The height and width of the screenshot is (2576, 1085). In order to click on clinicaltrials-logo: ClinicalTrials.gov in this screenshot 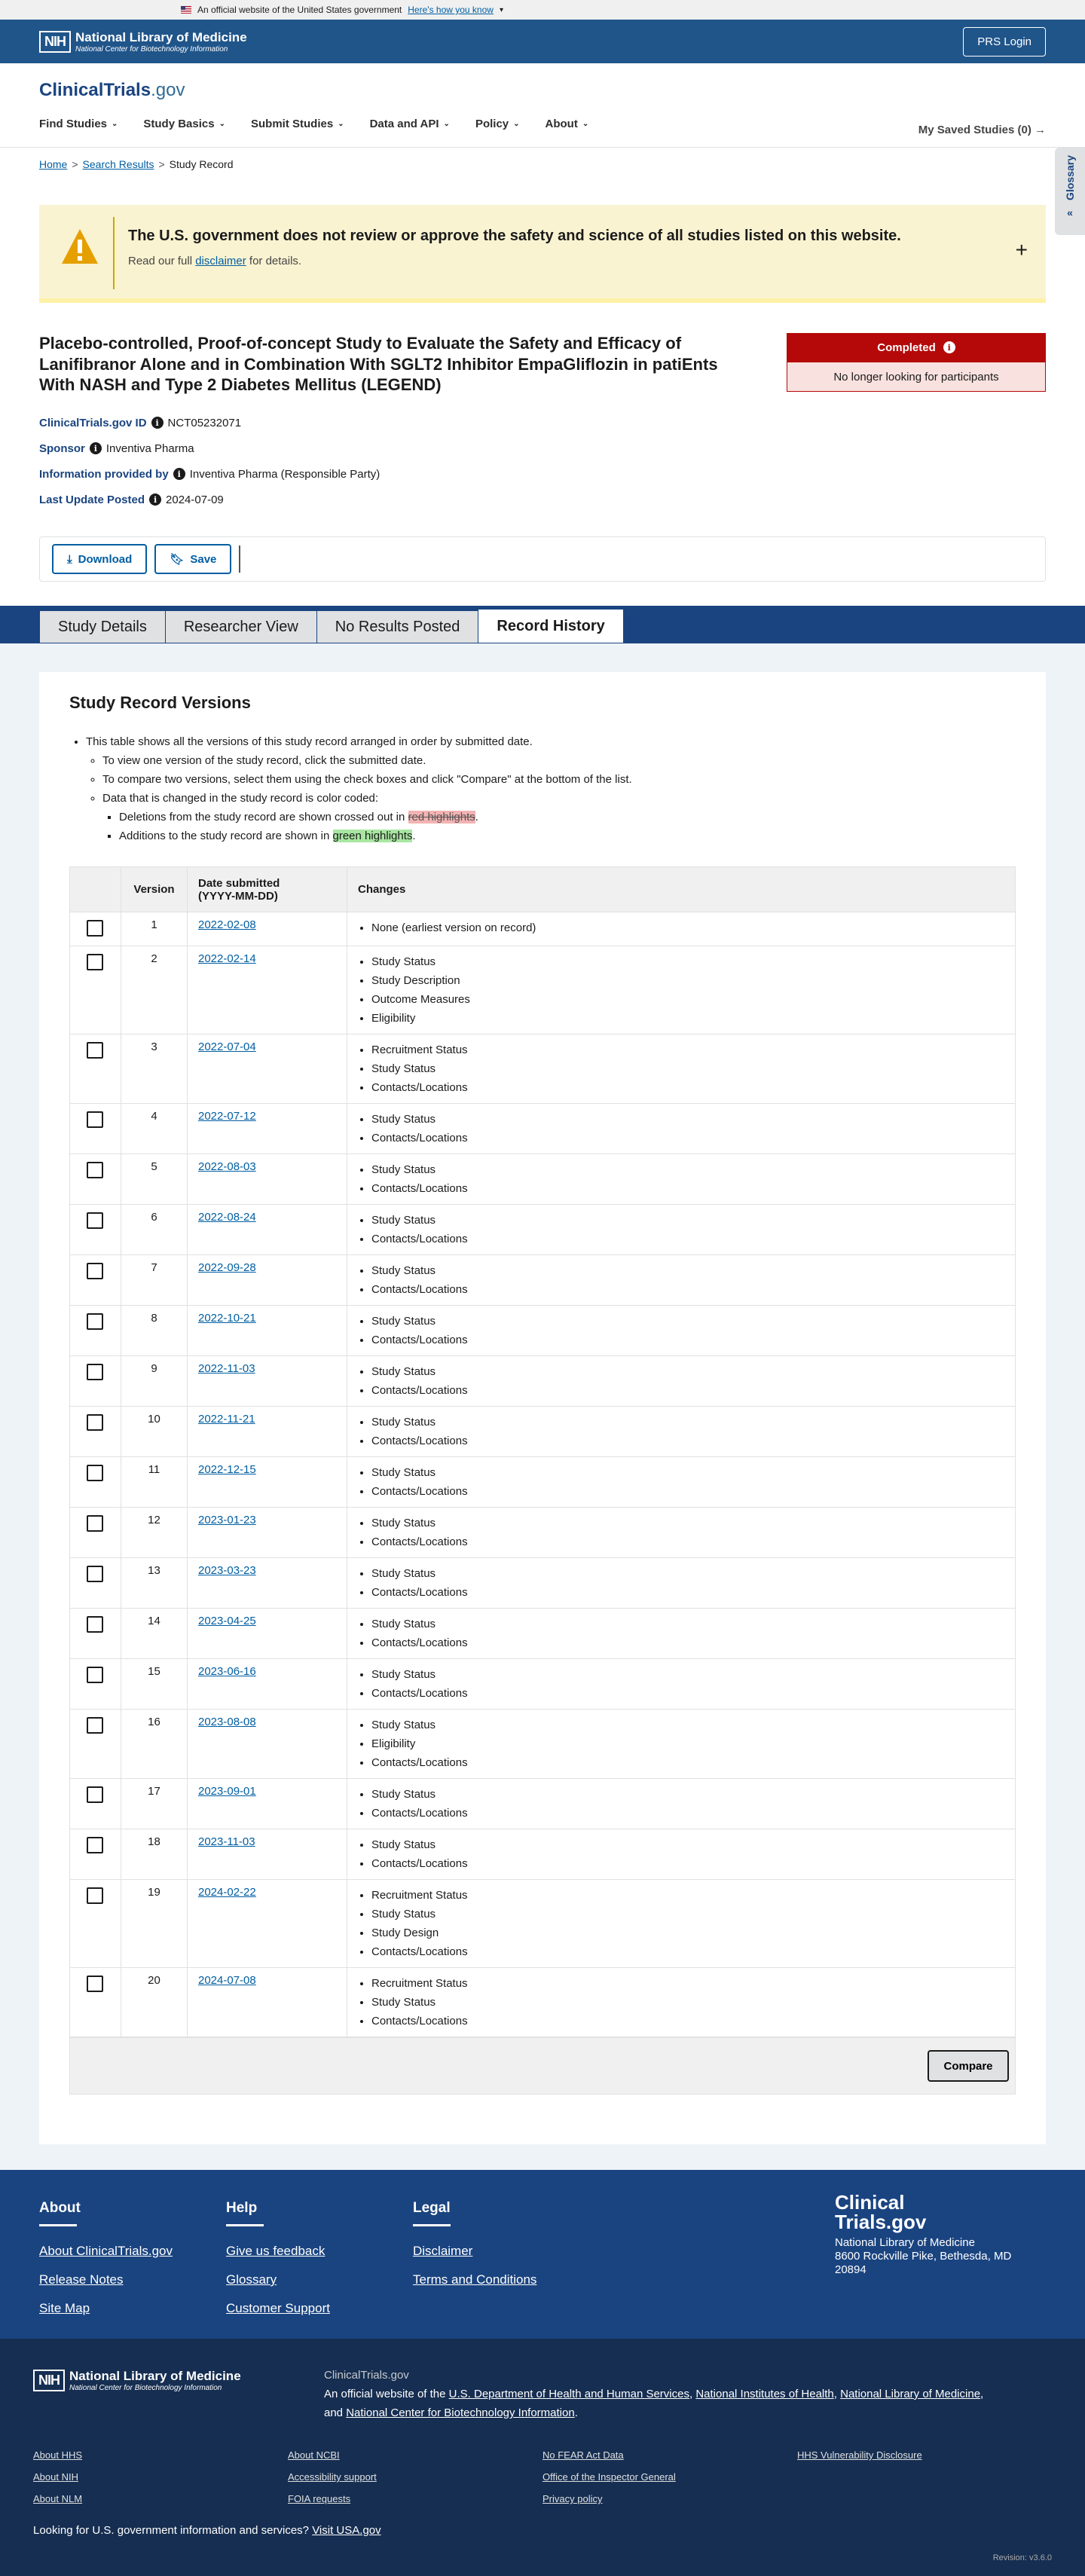, I will do `click(542, 90)`.